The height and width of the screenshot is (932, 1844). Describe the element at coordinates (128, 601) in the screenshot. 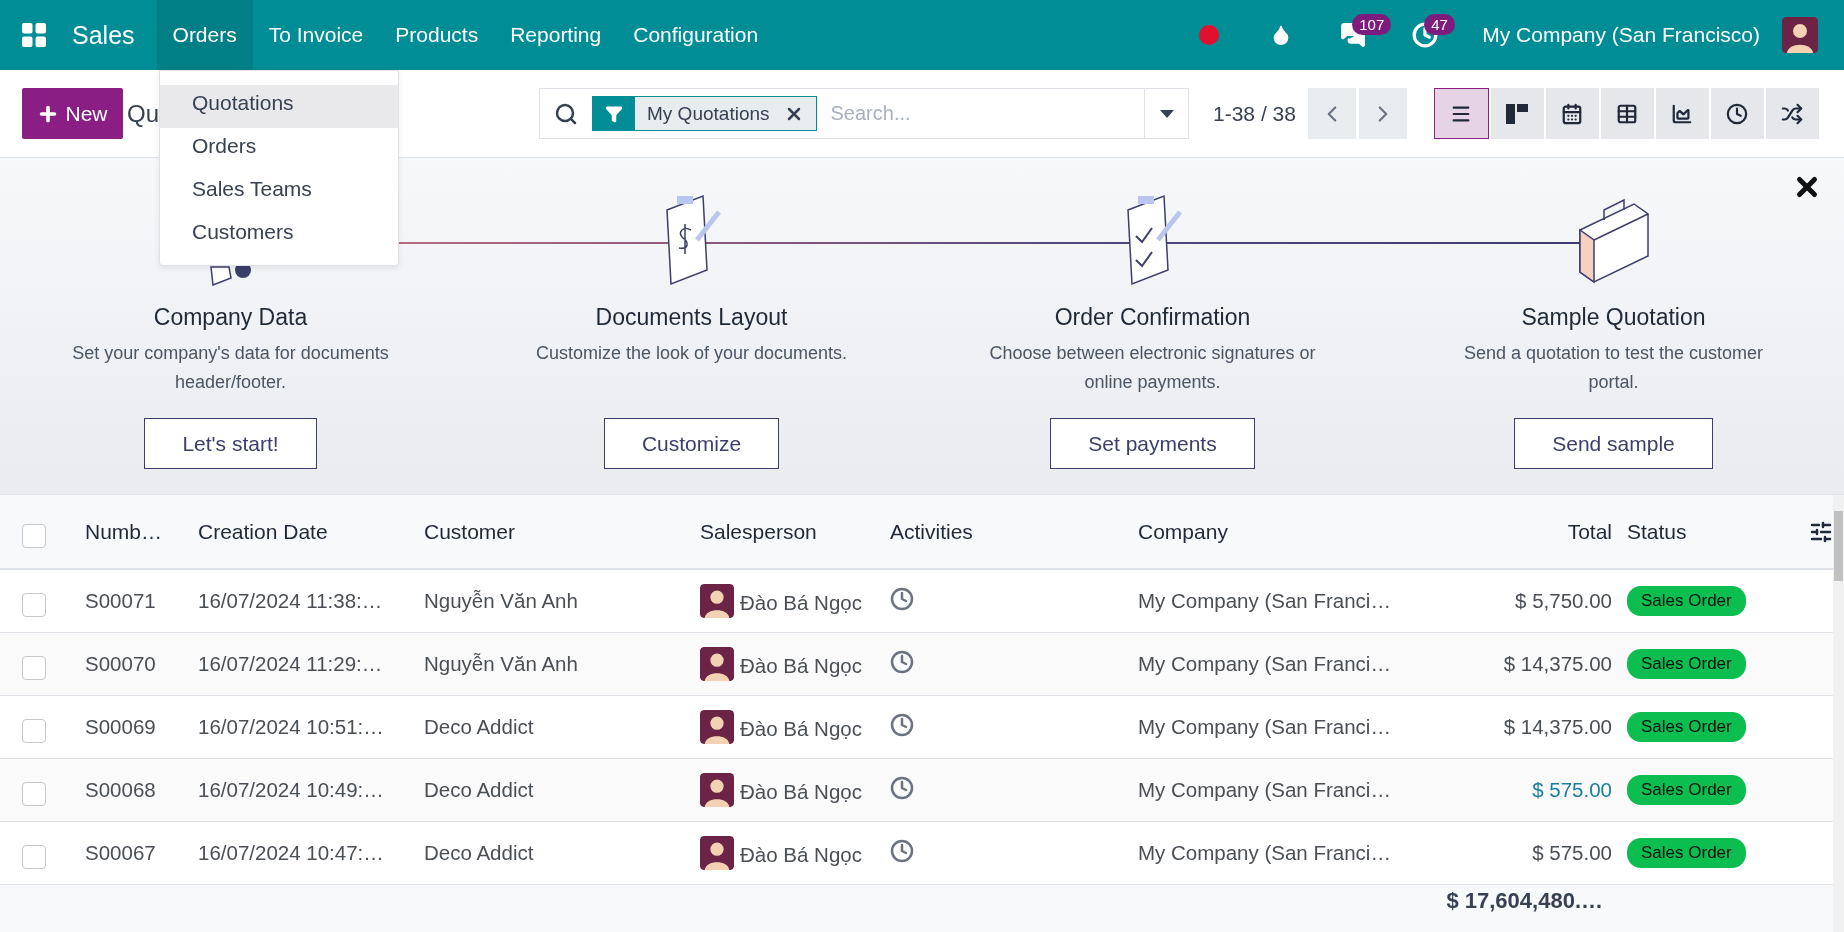

I see `table-cell: S00071` at that location.